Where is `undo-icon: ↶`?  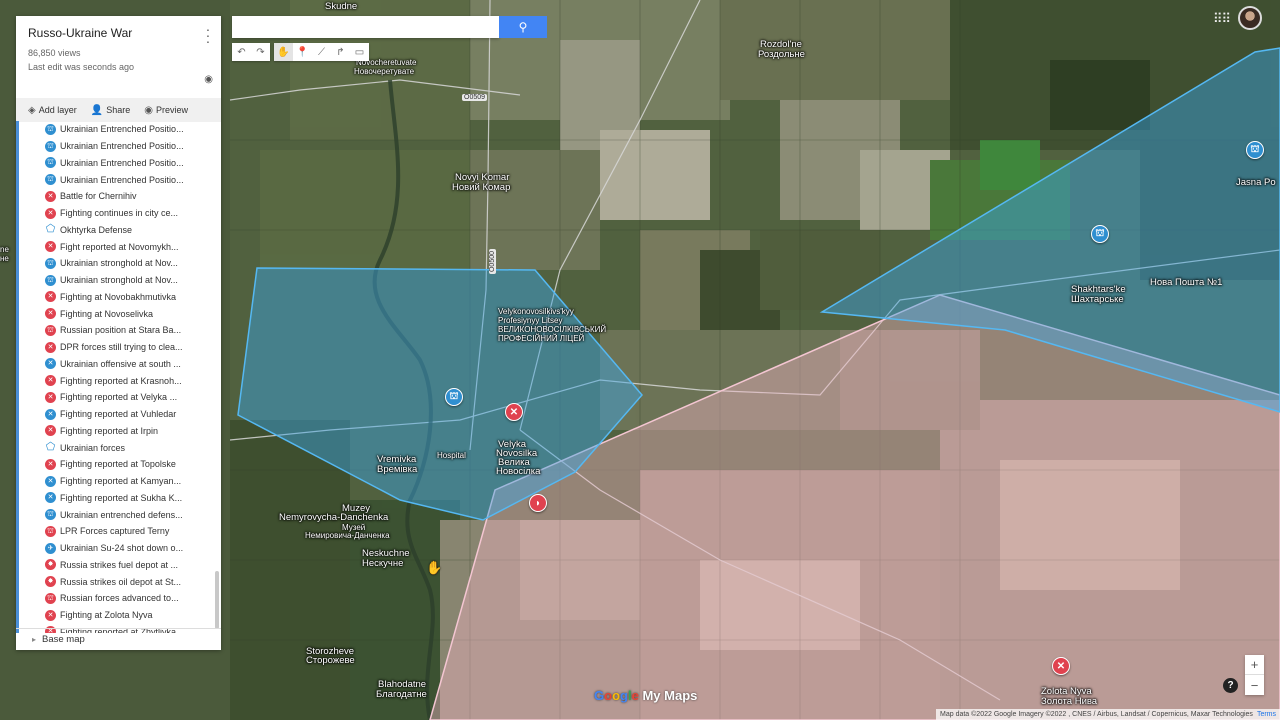 undo-icon: ↶ is located at coordinates (241, 52).